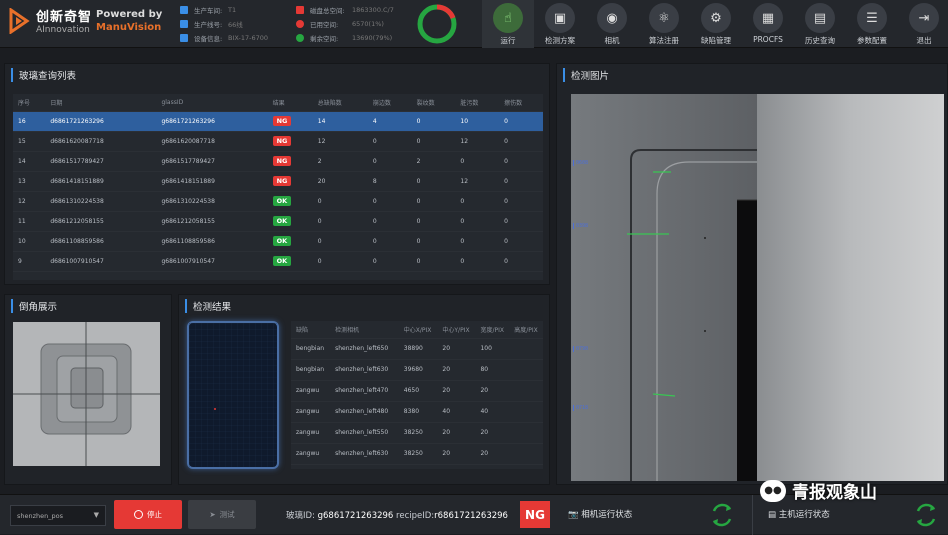  What do you see at coordinates (477, 103) in the screenshot?
I see `column-header: 脏污数` at bounding box center [477, 103].